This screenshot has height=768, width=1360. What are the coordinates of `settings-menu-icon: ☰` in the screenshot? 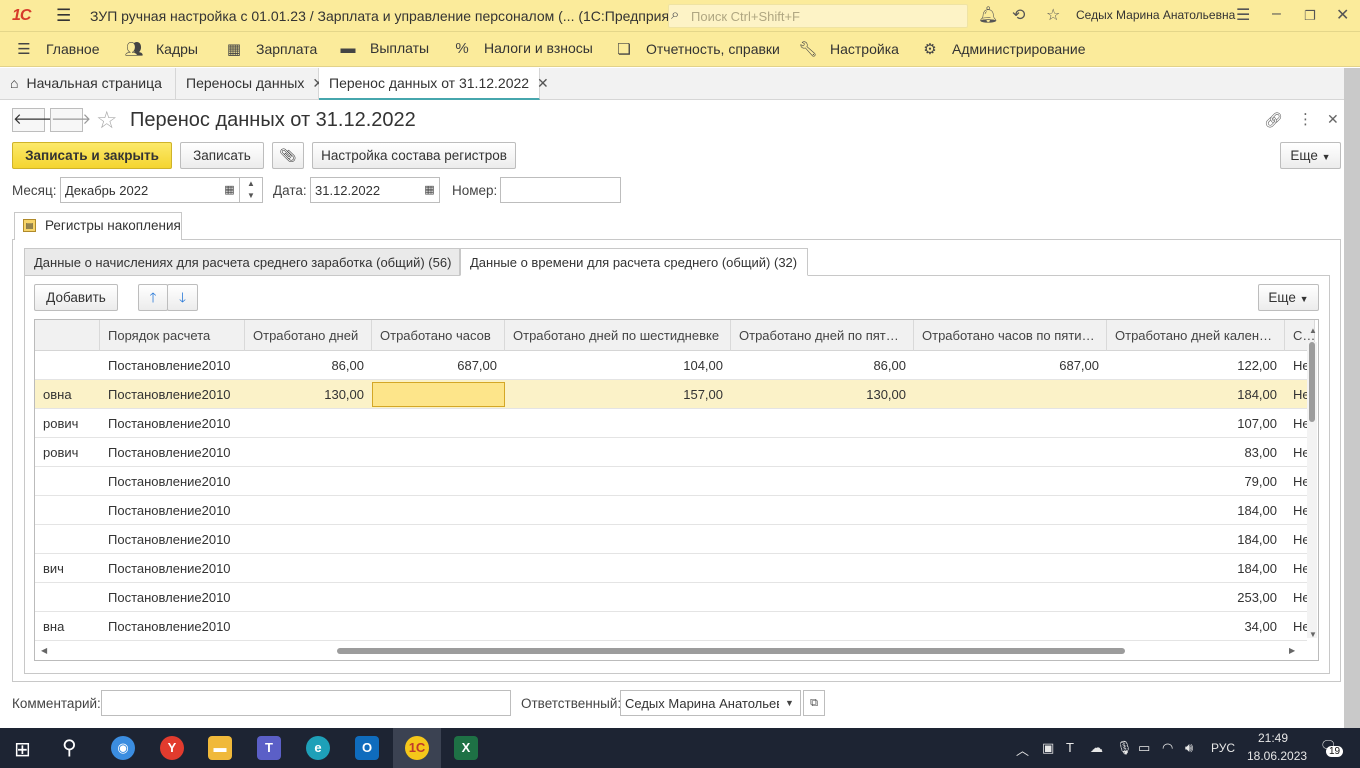 It's located at (1243, 15).